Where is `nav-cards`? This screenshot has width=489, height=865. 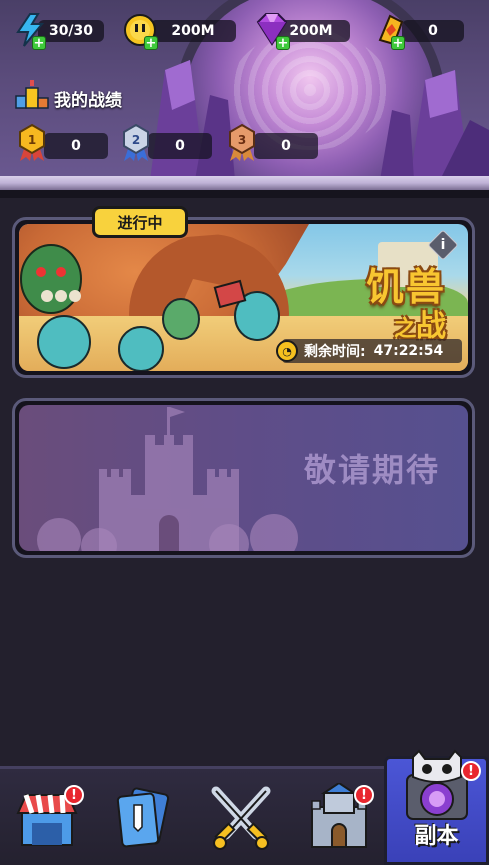
nav-cards is located at coordinates (146, 821).